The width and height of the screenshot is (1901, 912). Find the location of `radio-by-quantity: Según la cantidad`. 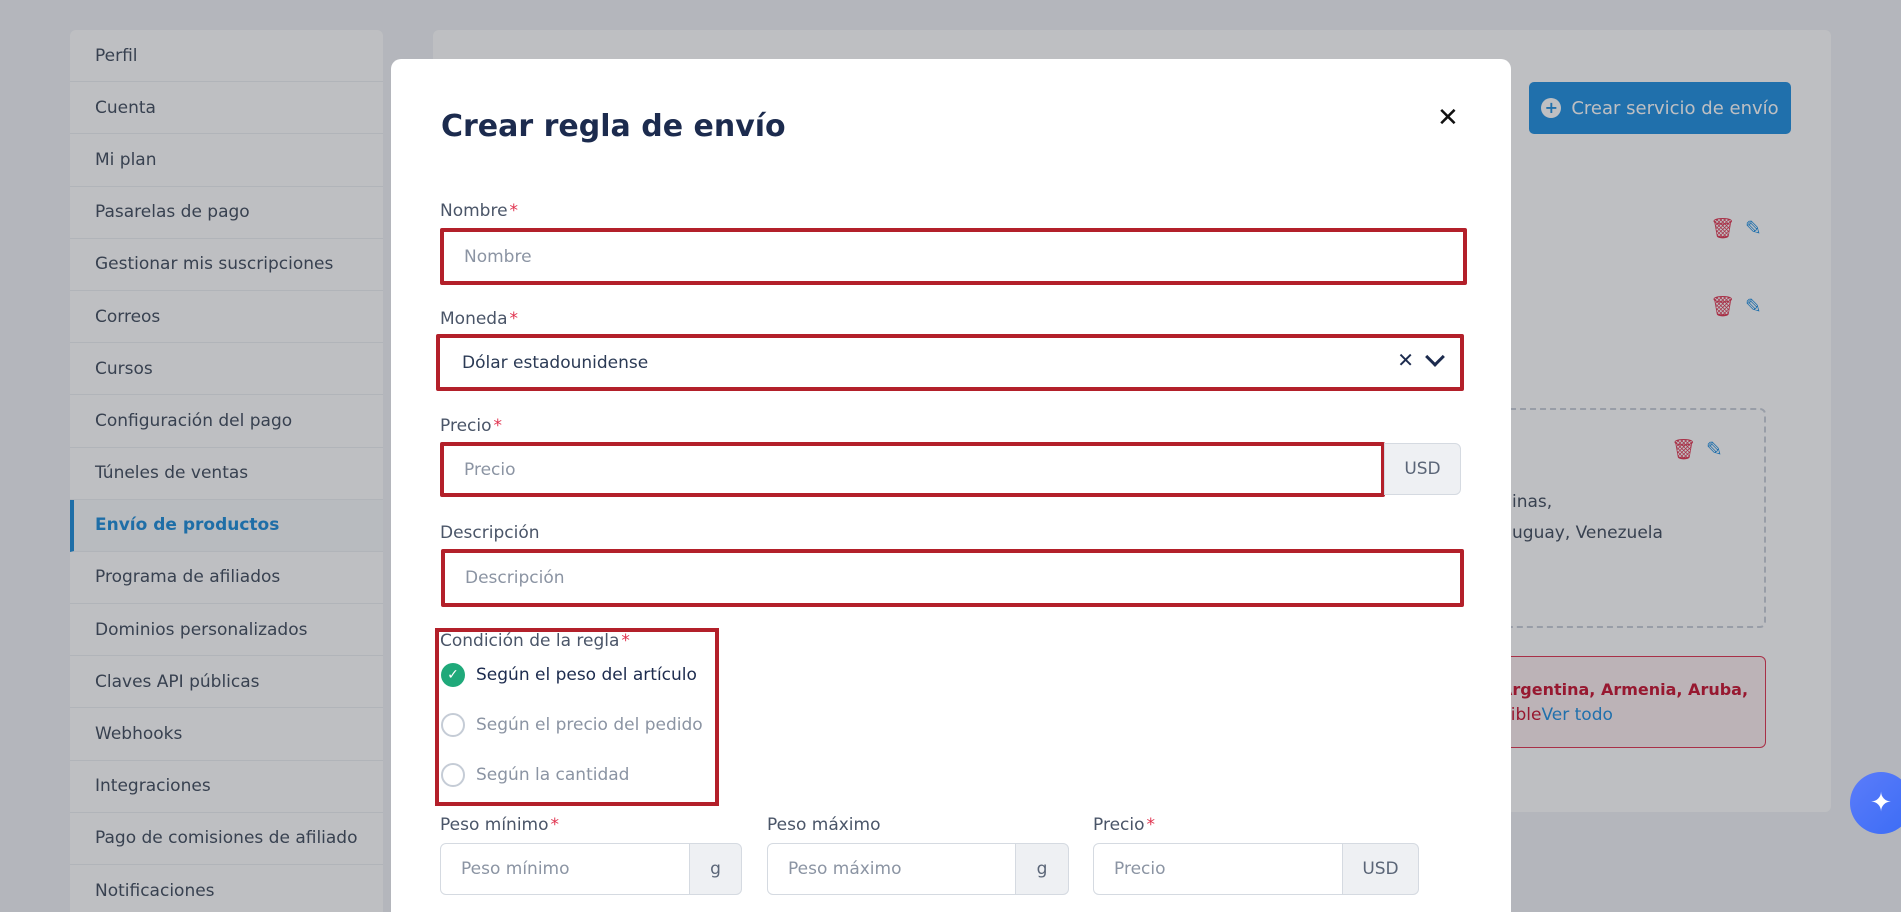

radio-by-quantity: Según la cantidad is located at coordinates (535, 775).